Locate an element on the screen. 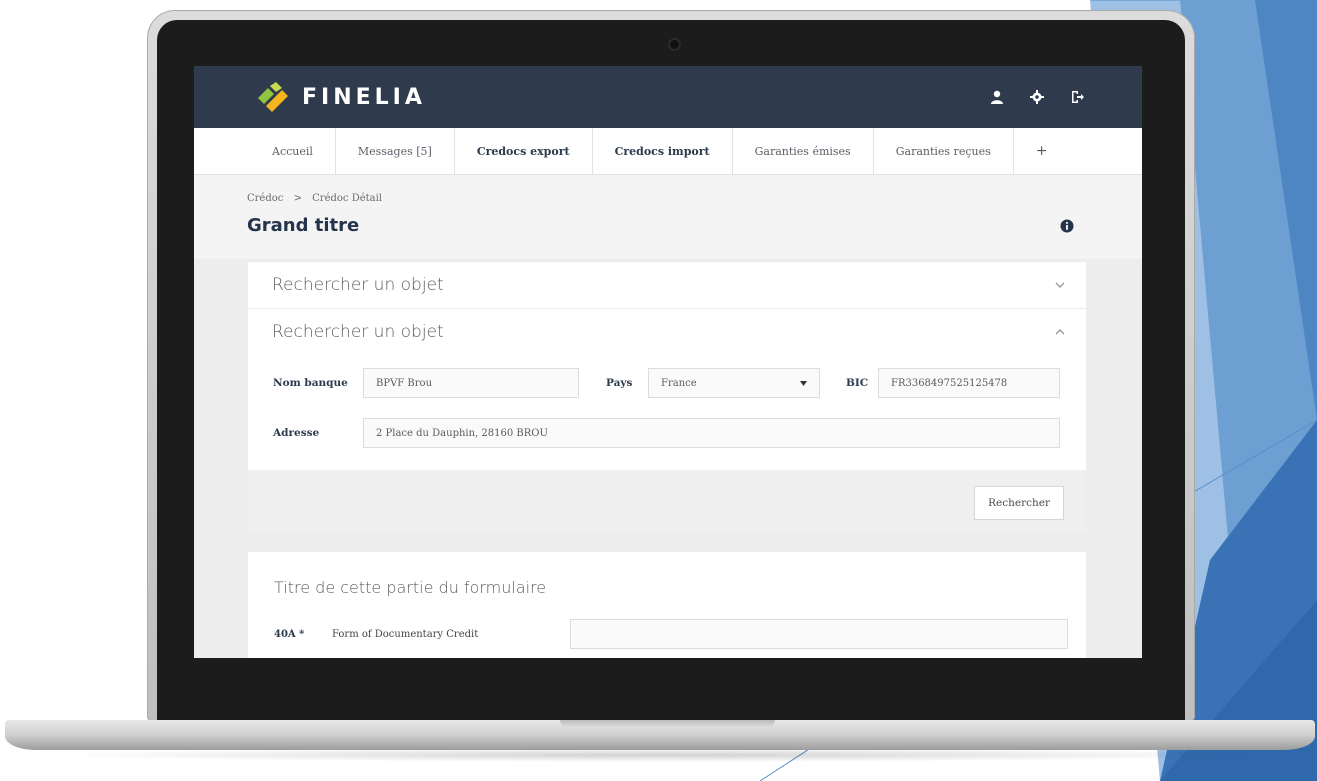  form-row-40a: 40A * Form of Documentary Credit is located at coordinates (671, 634).